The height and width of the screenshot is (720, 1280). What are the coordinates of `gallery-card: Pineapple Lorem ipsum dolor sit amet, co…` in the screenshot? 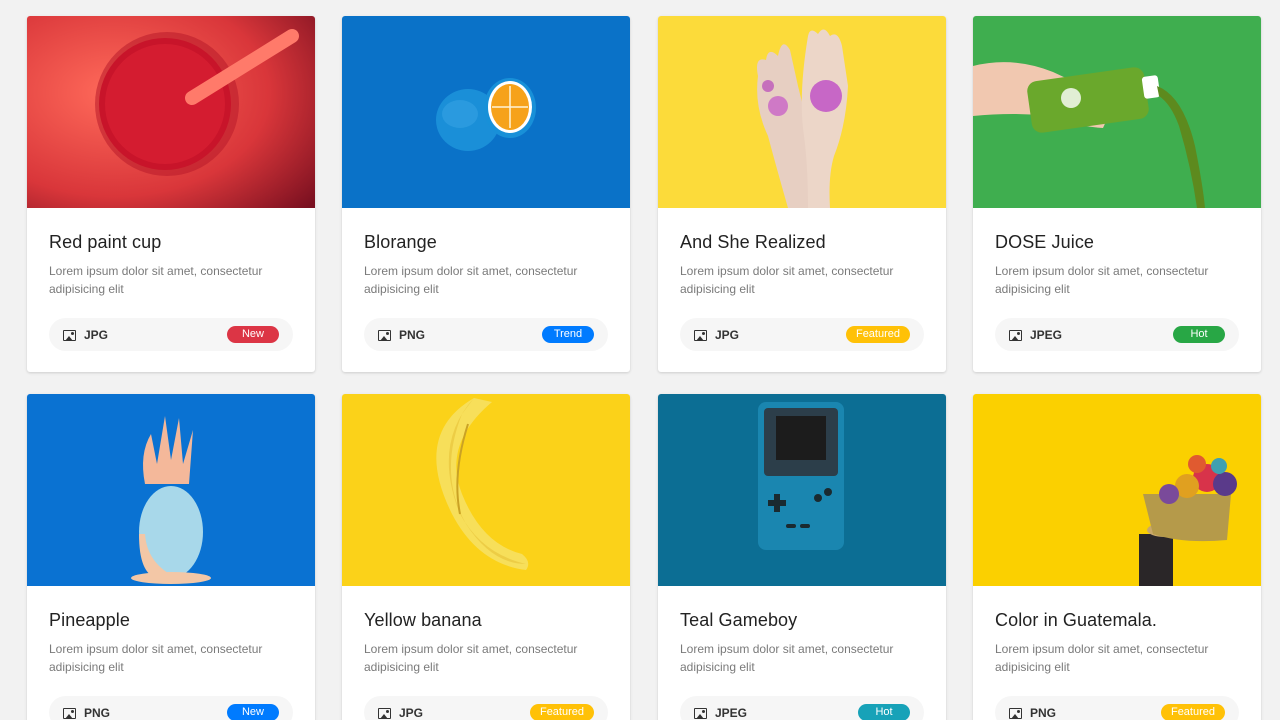 It's located at (171, 557).